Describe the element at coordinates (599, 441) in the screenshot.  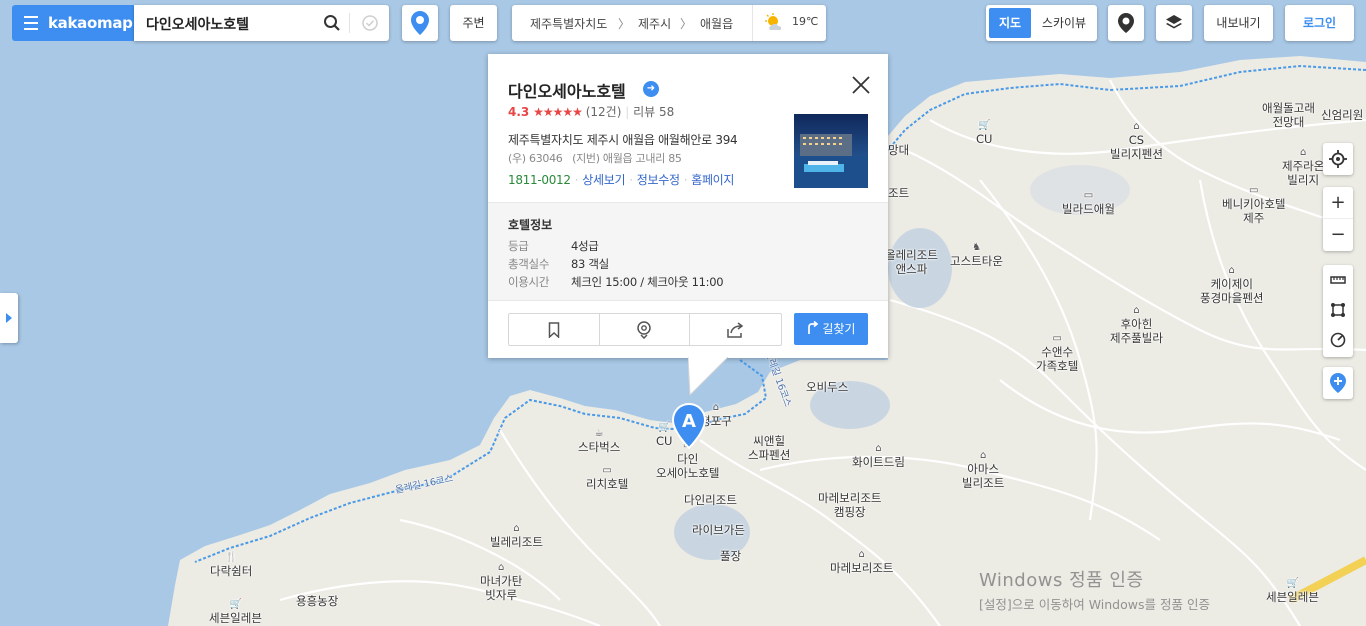
I see `map-label: ☕ 스타벅스` at that location.